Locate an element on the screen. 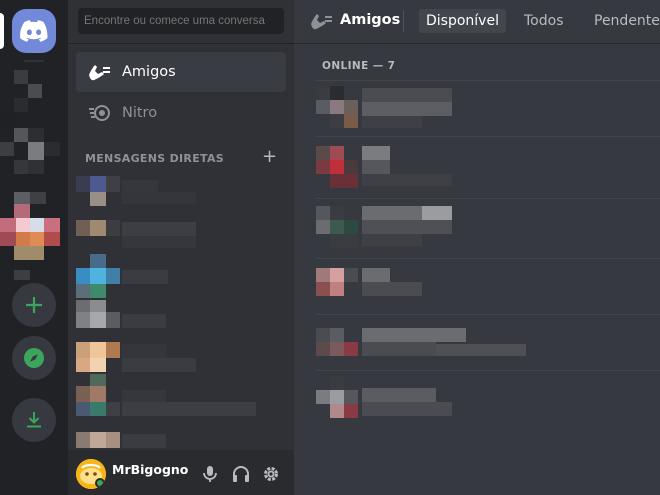  server-list-blurred is located at coordinates (31, 176).